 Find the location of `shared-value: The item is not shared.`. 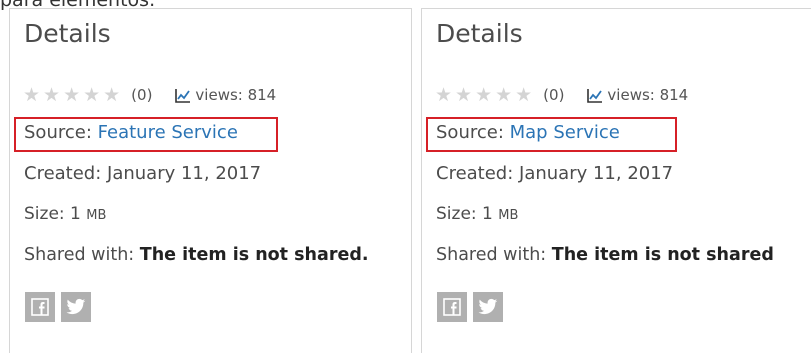

shared-value: The item is not shared. is located at coordinates (254, 255).